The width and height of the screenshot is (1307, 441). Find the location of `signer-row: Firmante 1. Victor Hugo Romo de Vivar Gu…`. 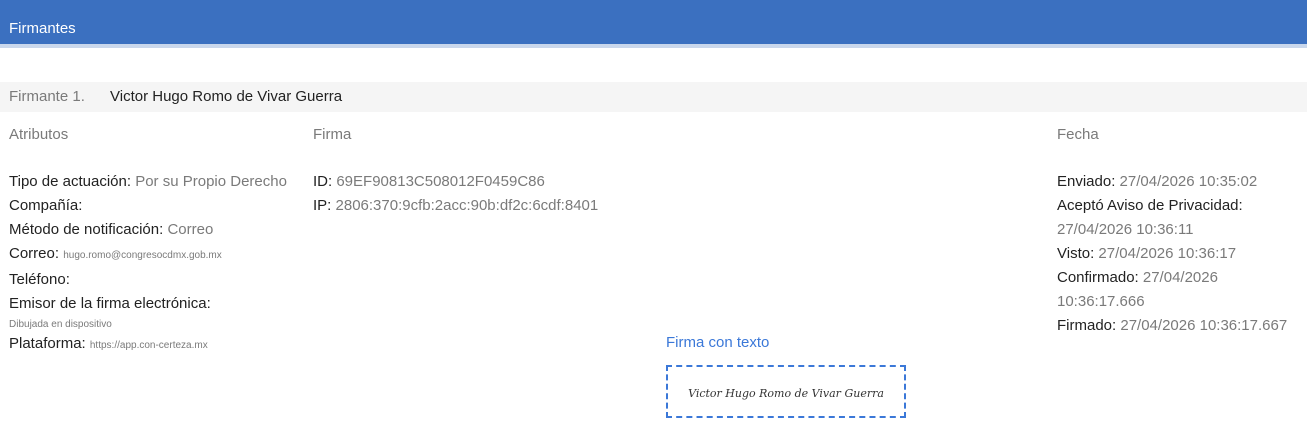

signer-row: Firmante 1. Victor Hugo Romo de Vivar Gu… is located at coordinates (653, 97).